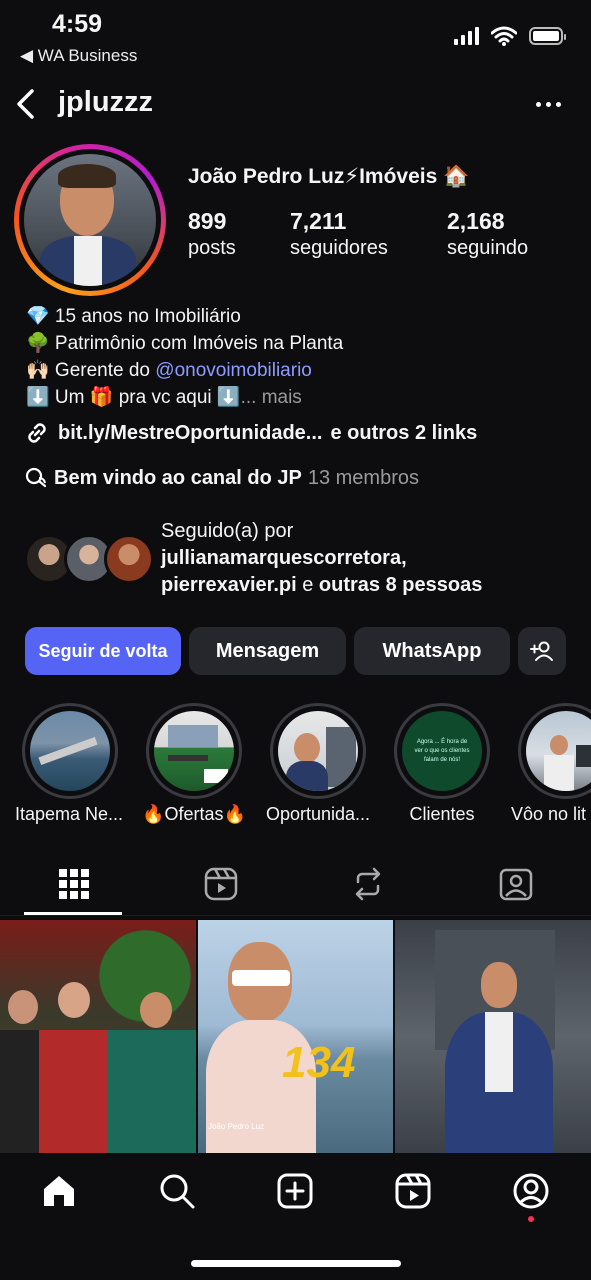 Image resolution: width=591 pixels, height=1280 pixels. Describe the element at coordinates (74, 884) in the screenshot. I see `grid-icon` at that location.